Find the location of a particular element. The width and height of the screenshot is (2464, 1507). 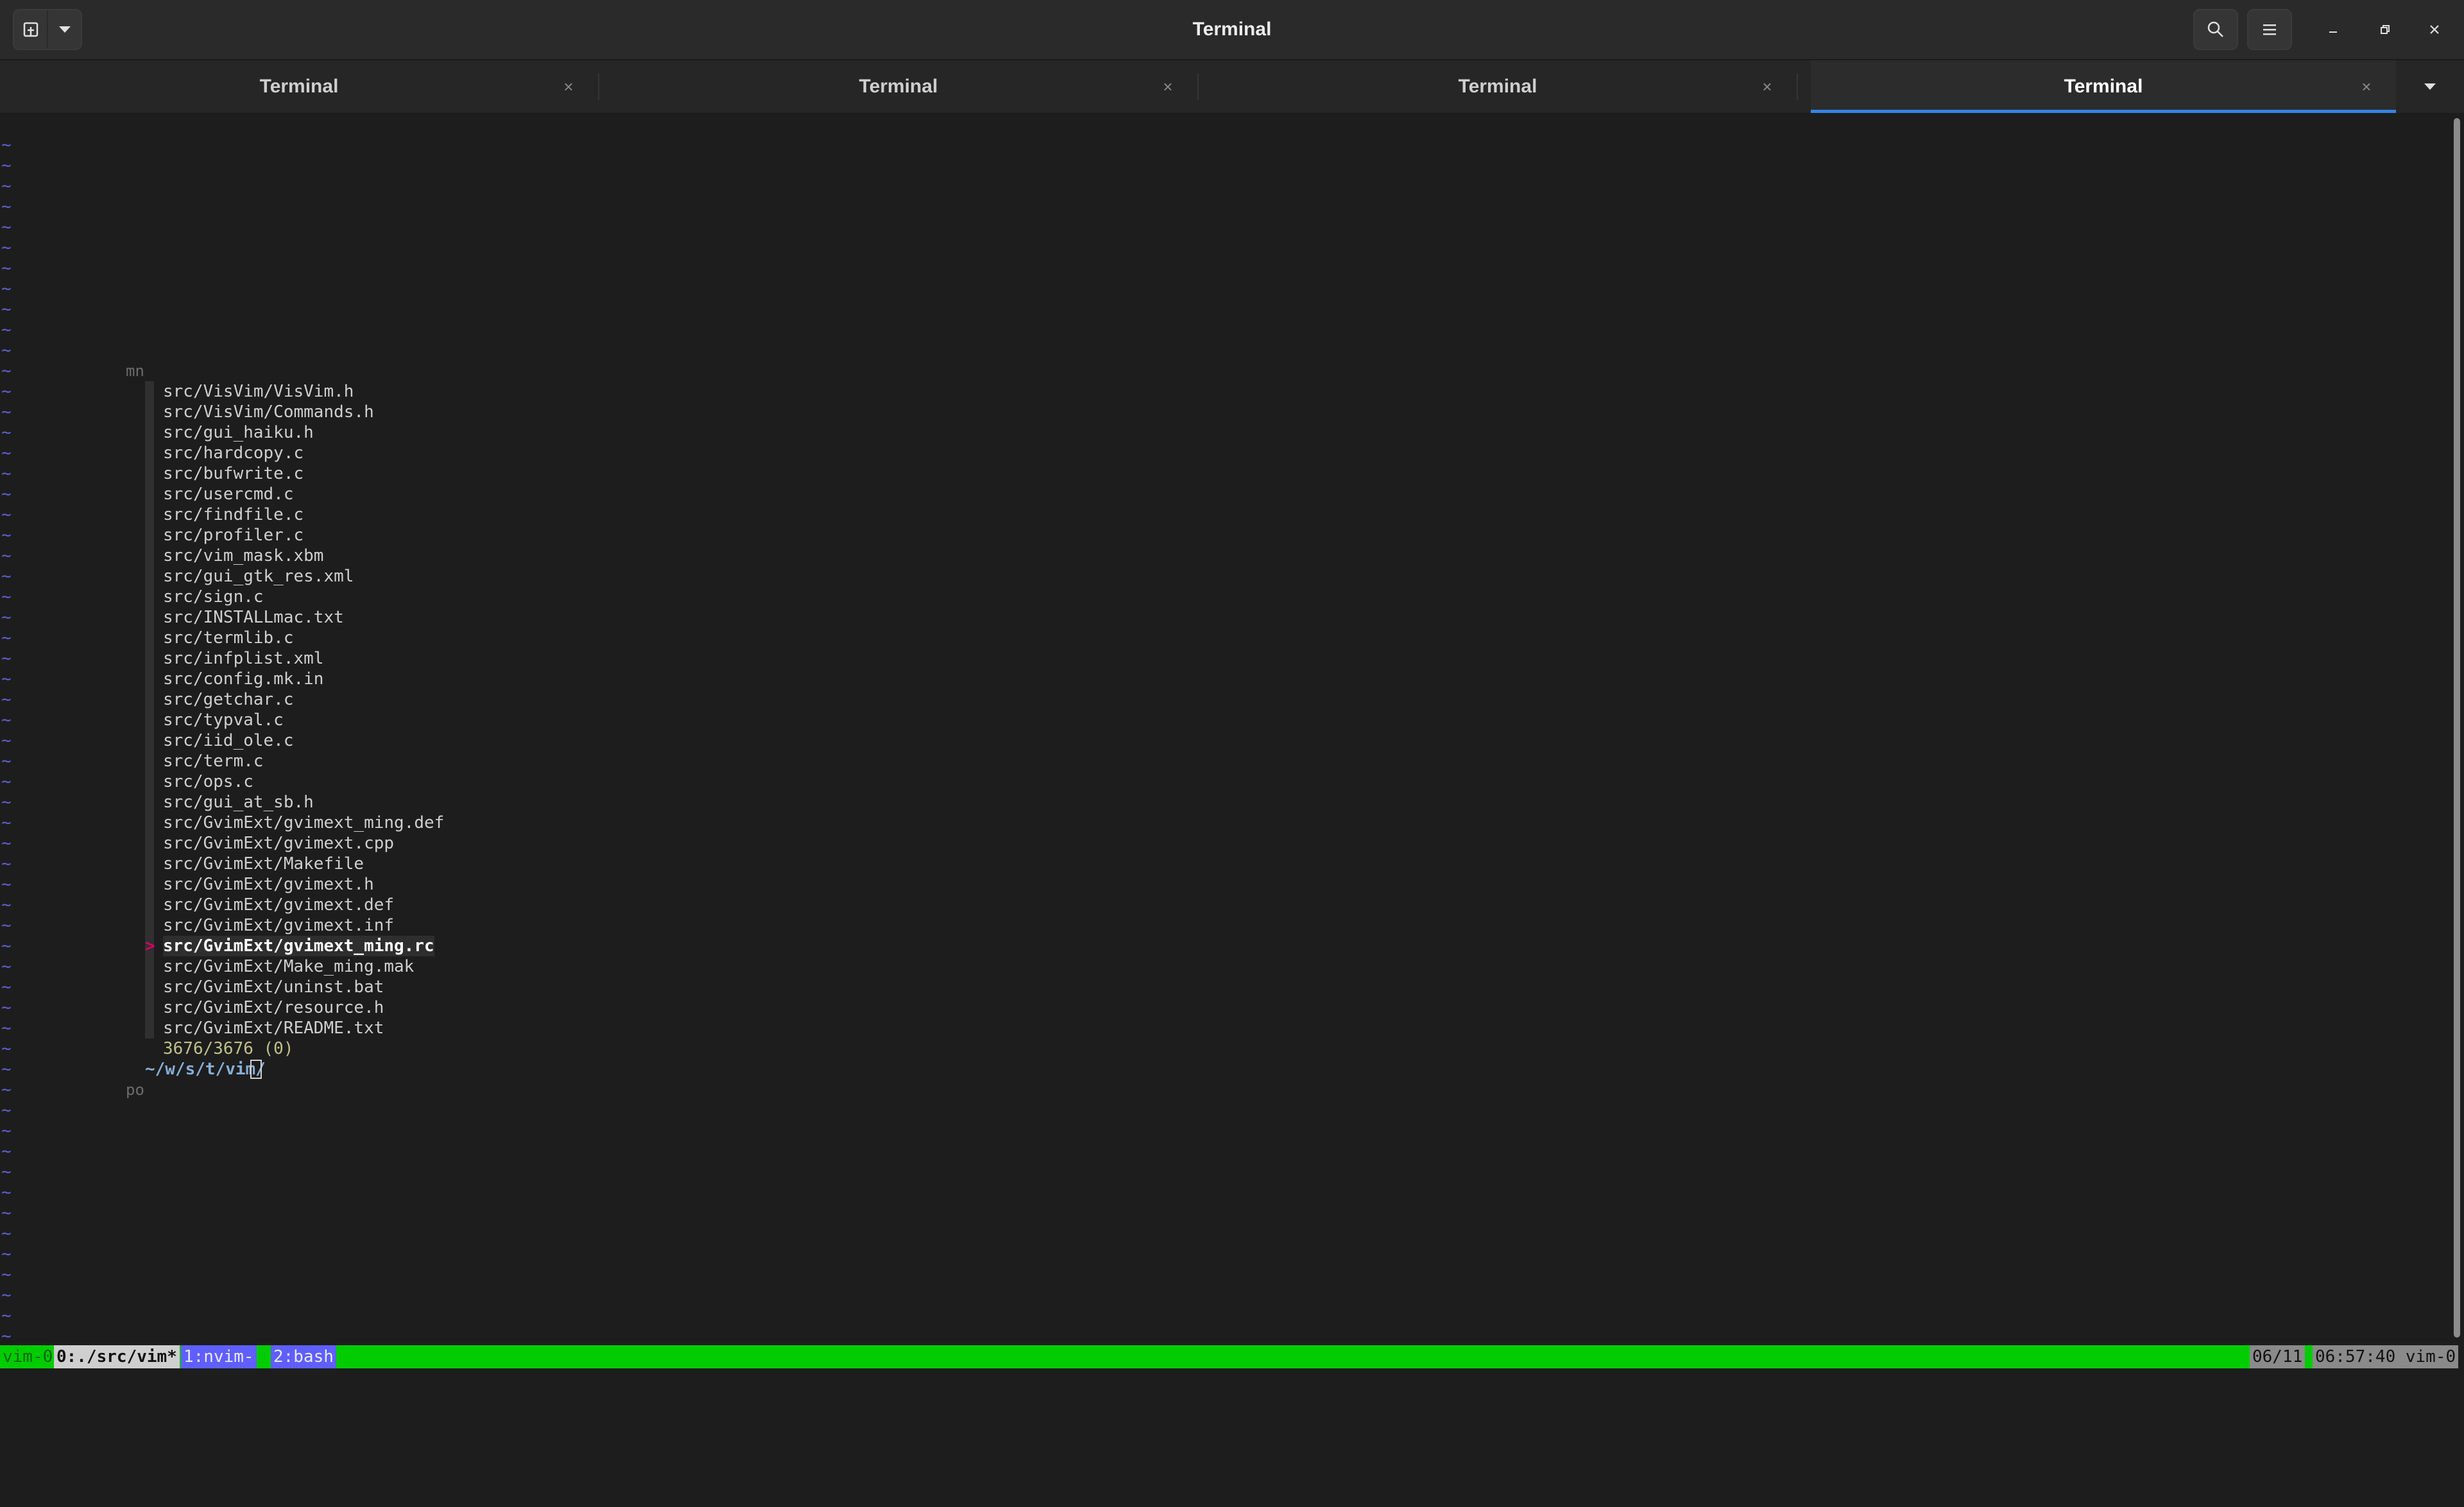

fzf-list-item: src/GvimExt/README.txt is located at coordinates (273, 1028).